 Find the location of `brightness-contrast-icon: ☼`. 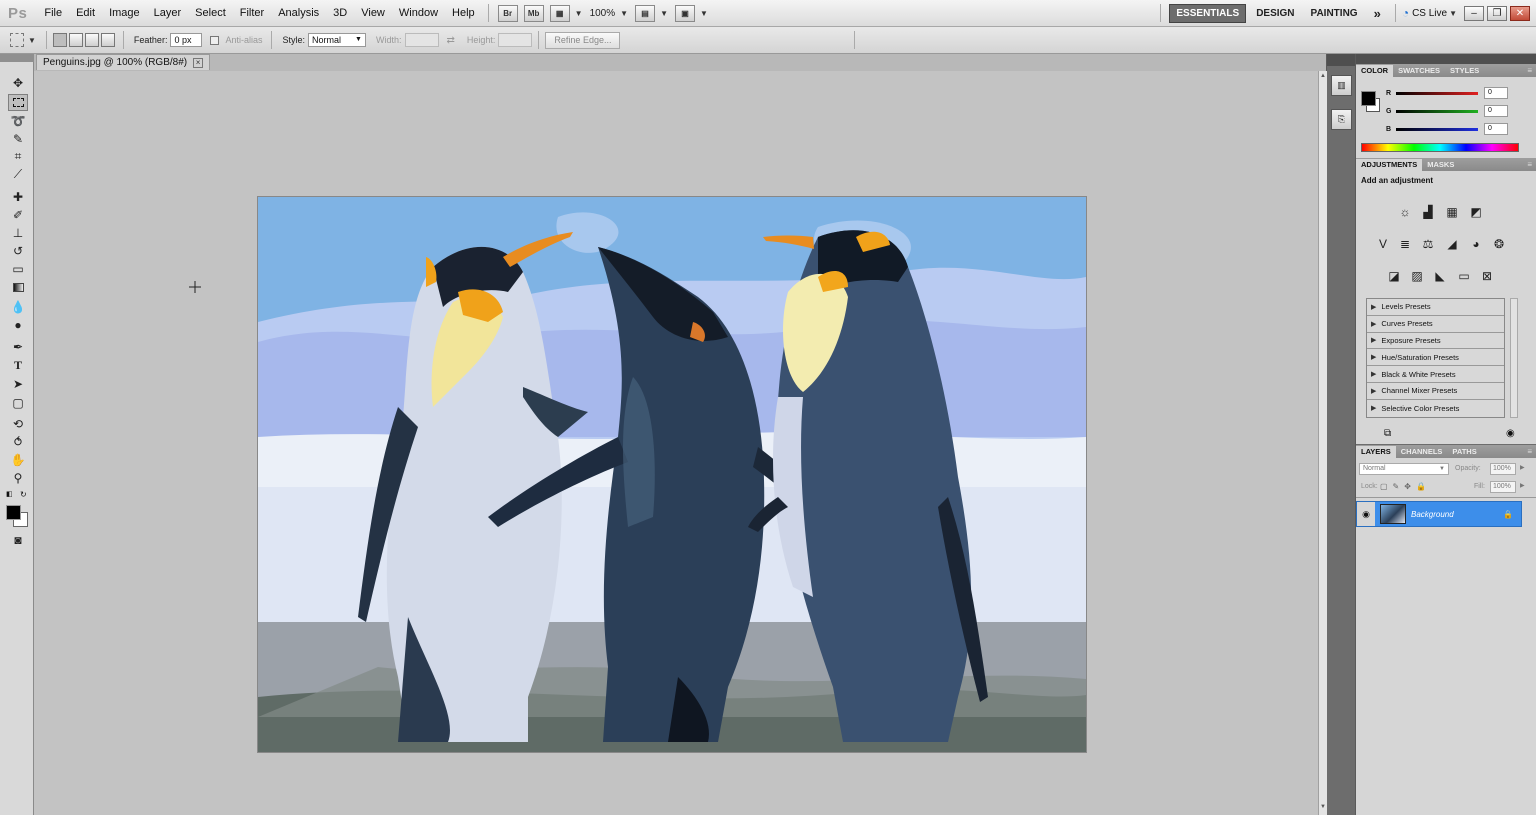

brightness-contrast-icon: ☼ is located at coordinates (1405, 212).